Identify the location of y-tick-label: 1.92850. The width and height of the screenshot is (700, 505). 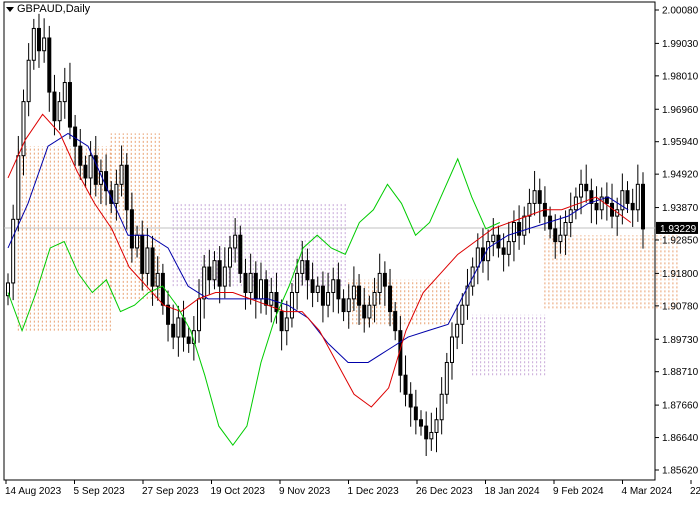
(680, 241).